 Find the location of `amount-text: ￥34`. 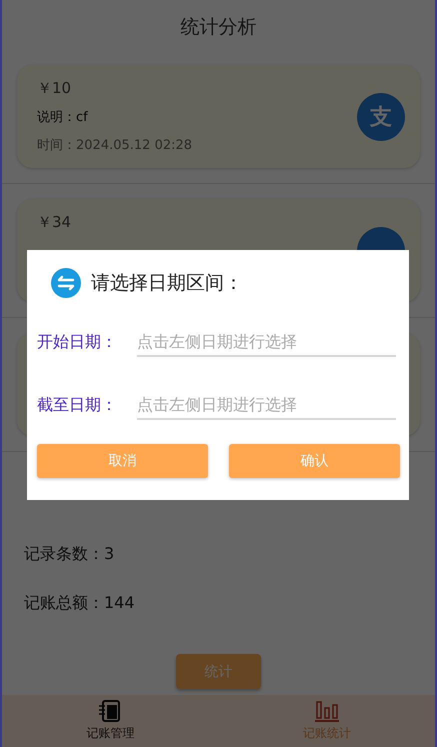

amount-text: ￥34 is located at coordinates (54, 222).